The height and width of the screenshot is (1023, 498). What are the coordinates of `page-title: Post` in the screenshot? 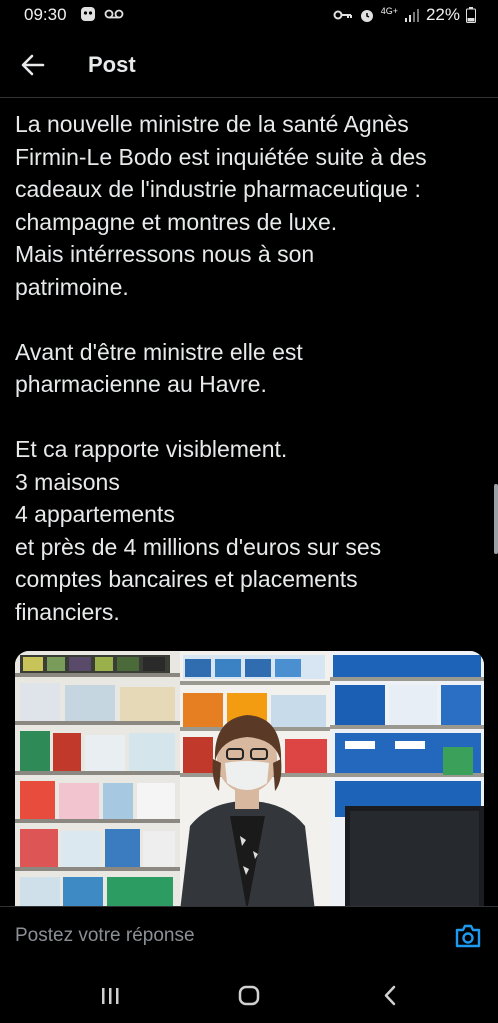 It's located at (112, 64).